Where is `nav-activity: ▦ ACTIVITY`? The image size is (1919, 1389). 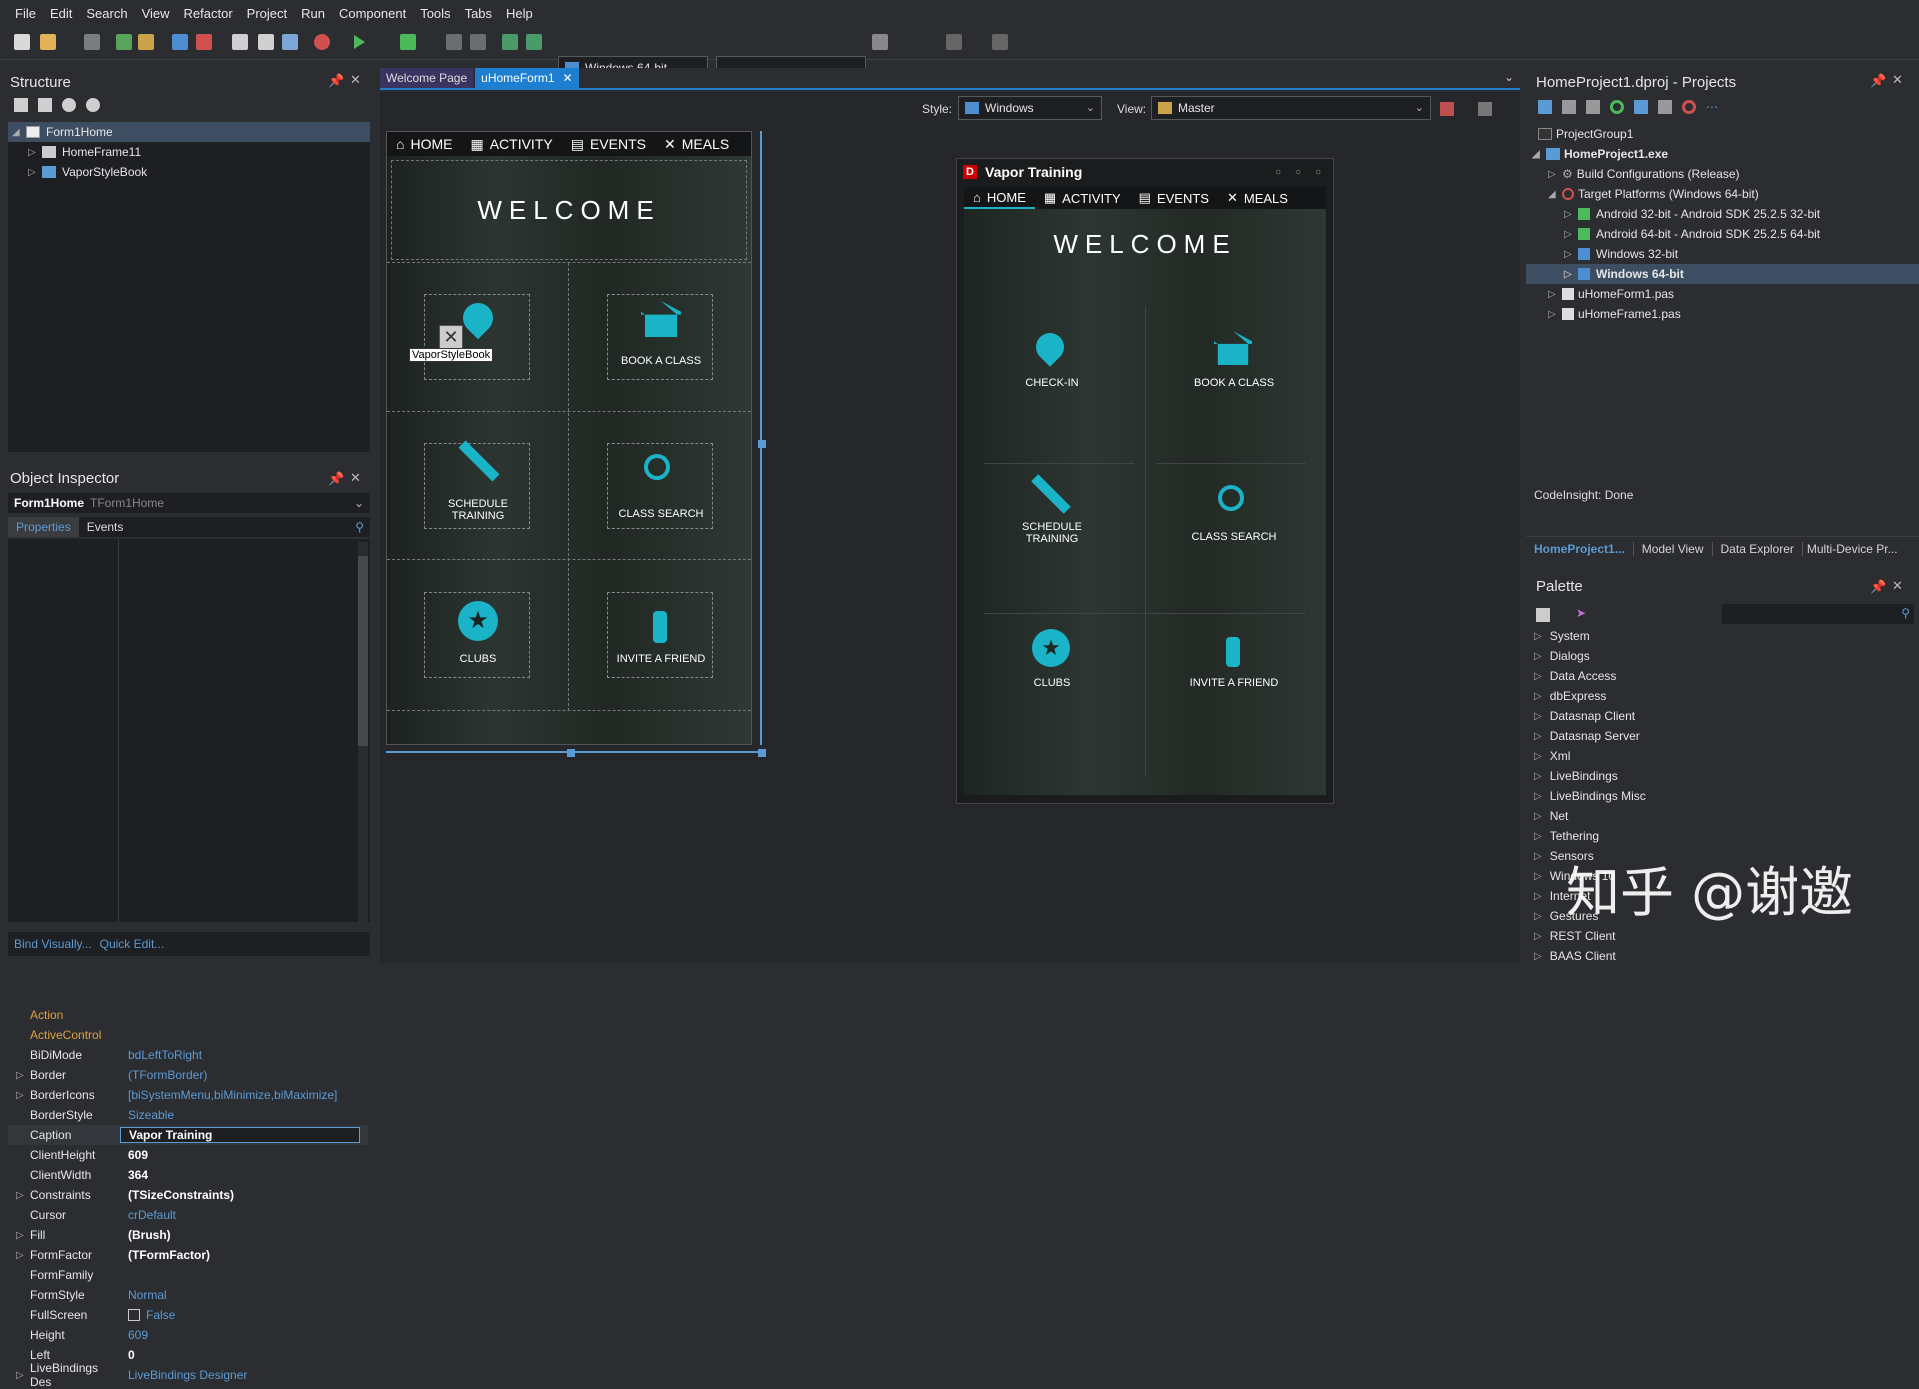
nav-activity: ▦ ACTIVITY is located at coordinates (511, 144).